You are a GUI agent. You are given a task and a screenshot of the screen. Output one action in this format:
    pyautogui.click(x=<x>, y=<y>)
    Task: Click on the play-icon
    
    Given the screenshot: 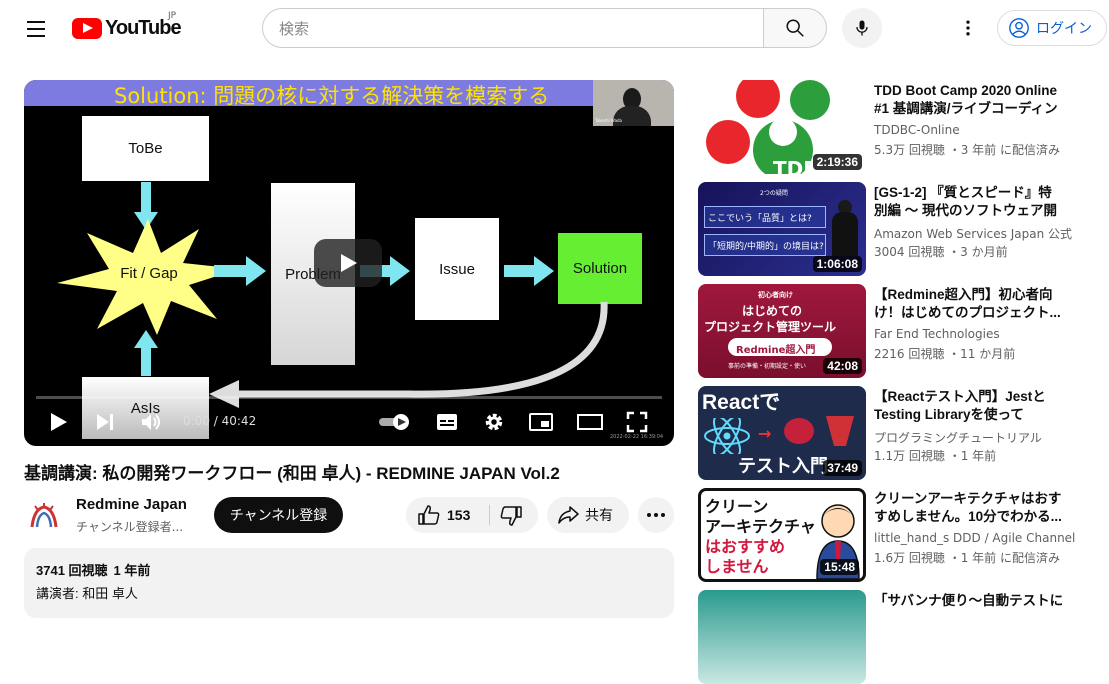 What is the action you would take?
    pyautogui.click(x=59, y=422)
    